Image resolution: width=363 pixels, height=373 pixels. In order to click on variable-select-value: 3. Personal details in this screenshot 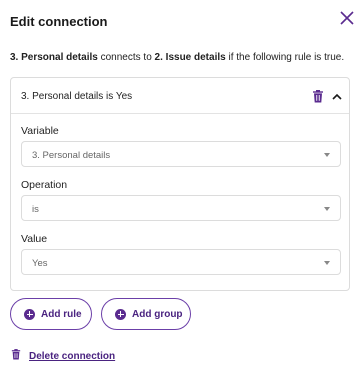, I will do `click(71, 155)`.